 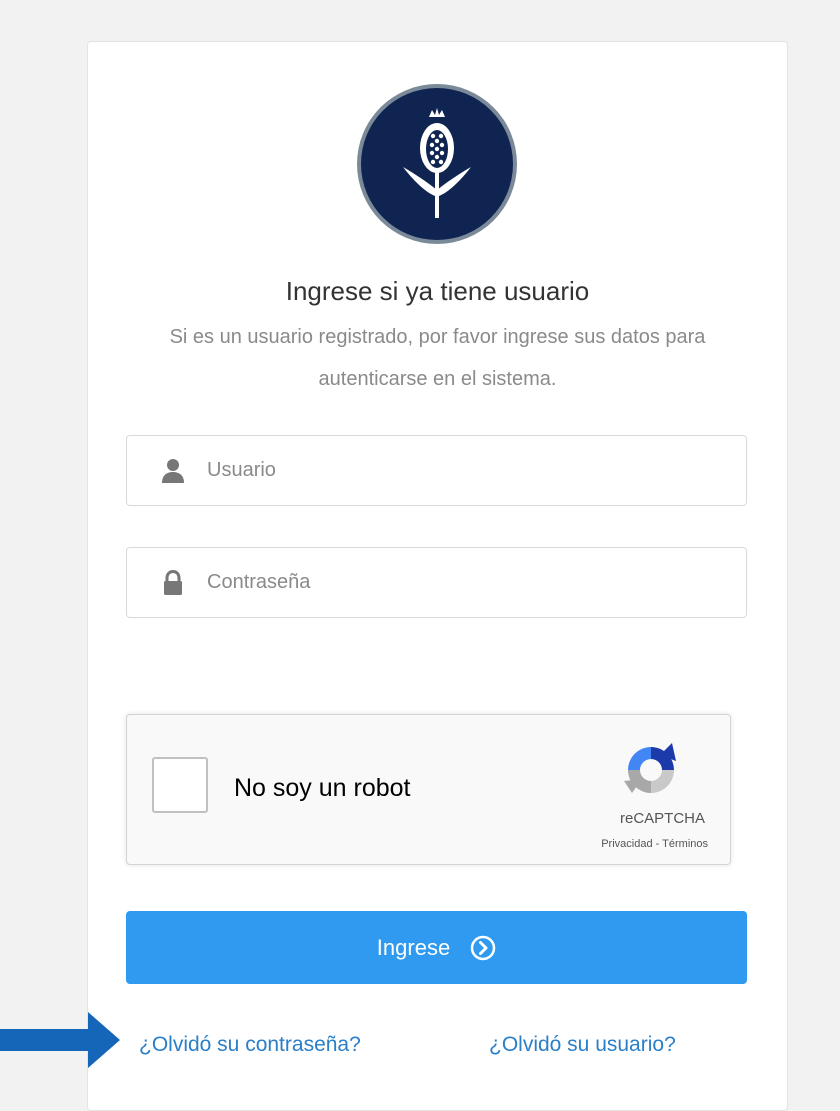 I want to click on recaptcha-checkbox, so click(x=180, y=785).